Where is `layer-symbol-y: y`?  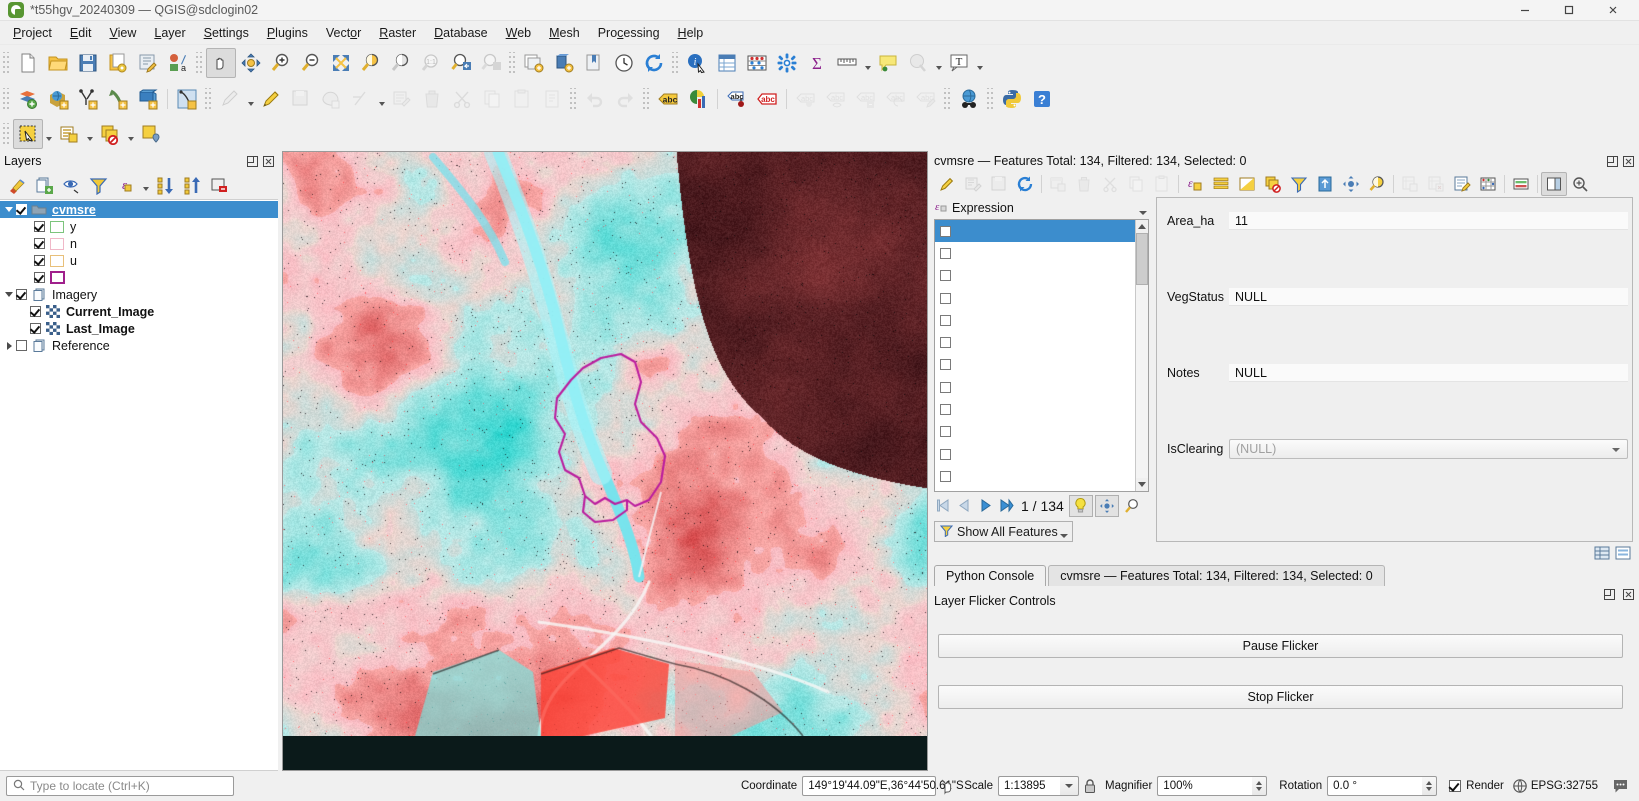
layer-symbol-y: y is located at coordinates (139, 226).